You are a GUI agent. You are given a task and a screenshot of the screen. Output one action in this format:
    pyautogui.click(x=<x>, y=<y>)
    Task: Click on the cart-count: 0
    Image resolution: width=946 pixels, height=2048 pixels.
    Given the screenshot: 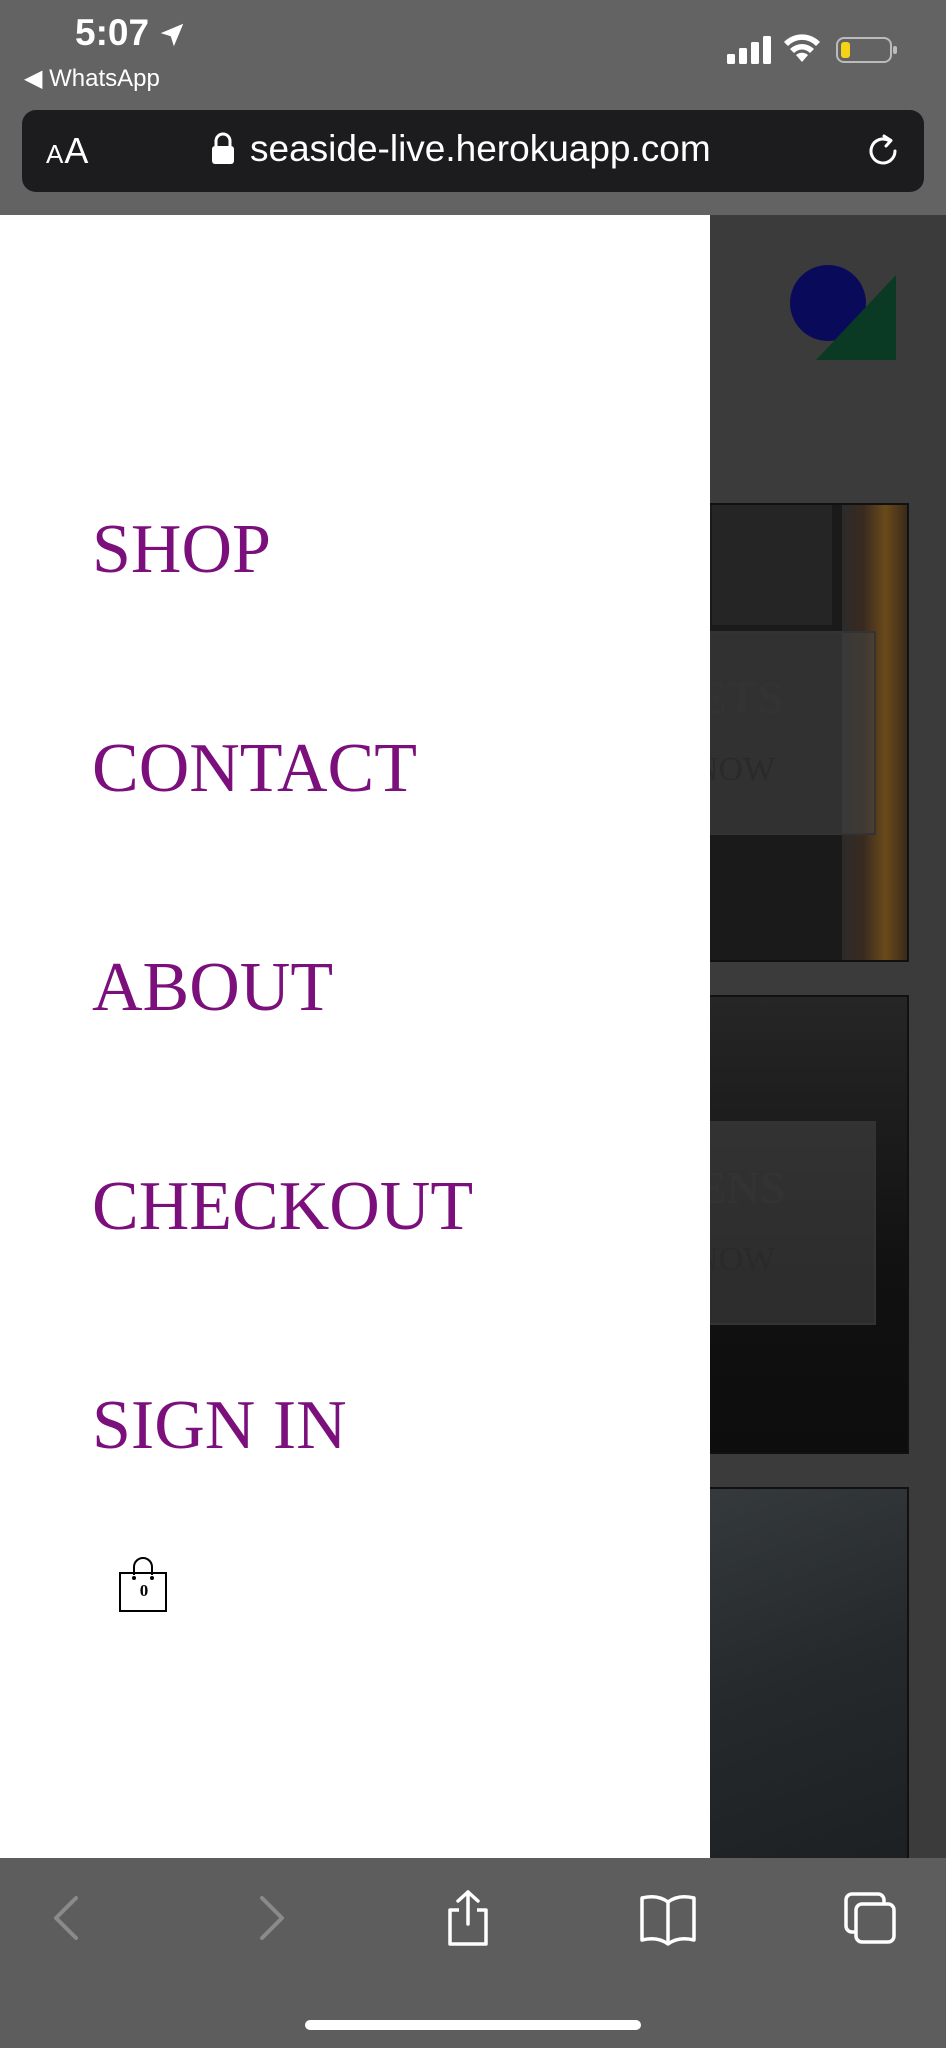 What is the action you would take?
    pyautogui.click(x=144, y=1590)
    